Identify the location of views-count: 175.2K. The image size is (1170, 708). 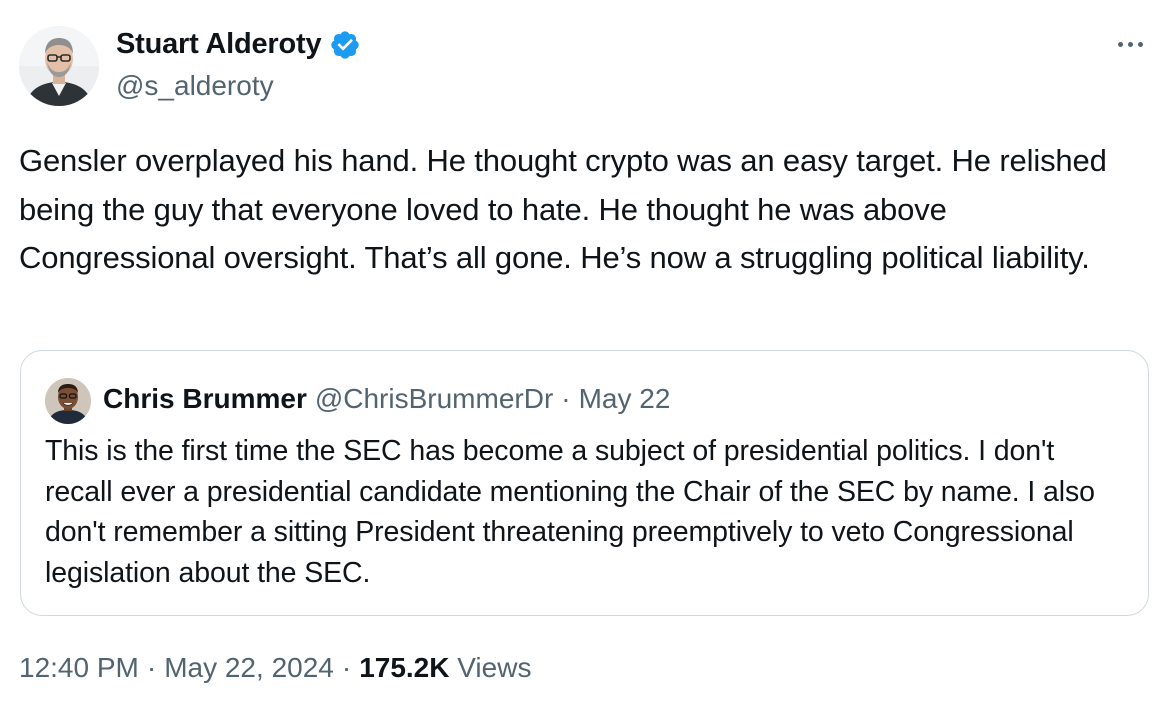
(404, 667).